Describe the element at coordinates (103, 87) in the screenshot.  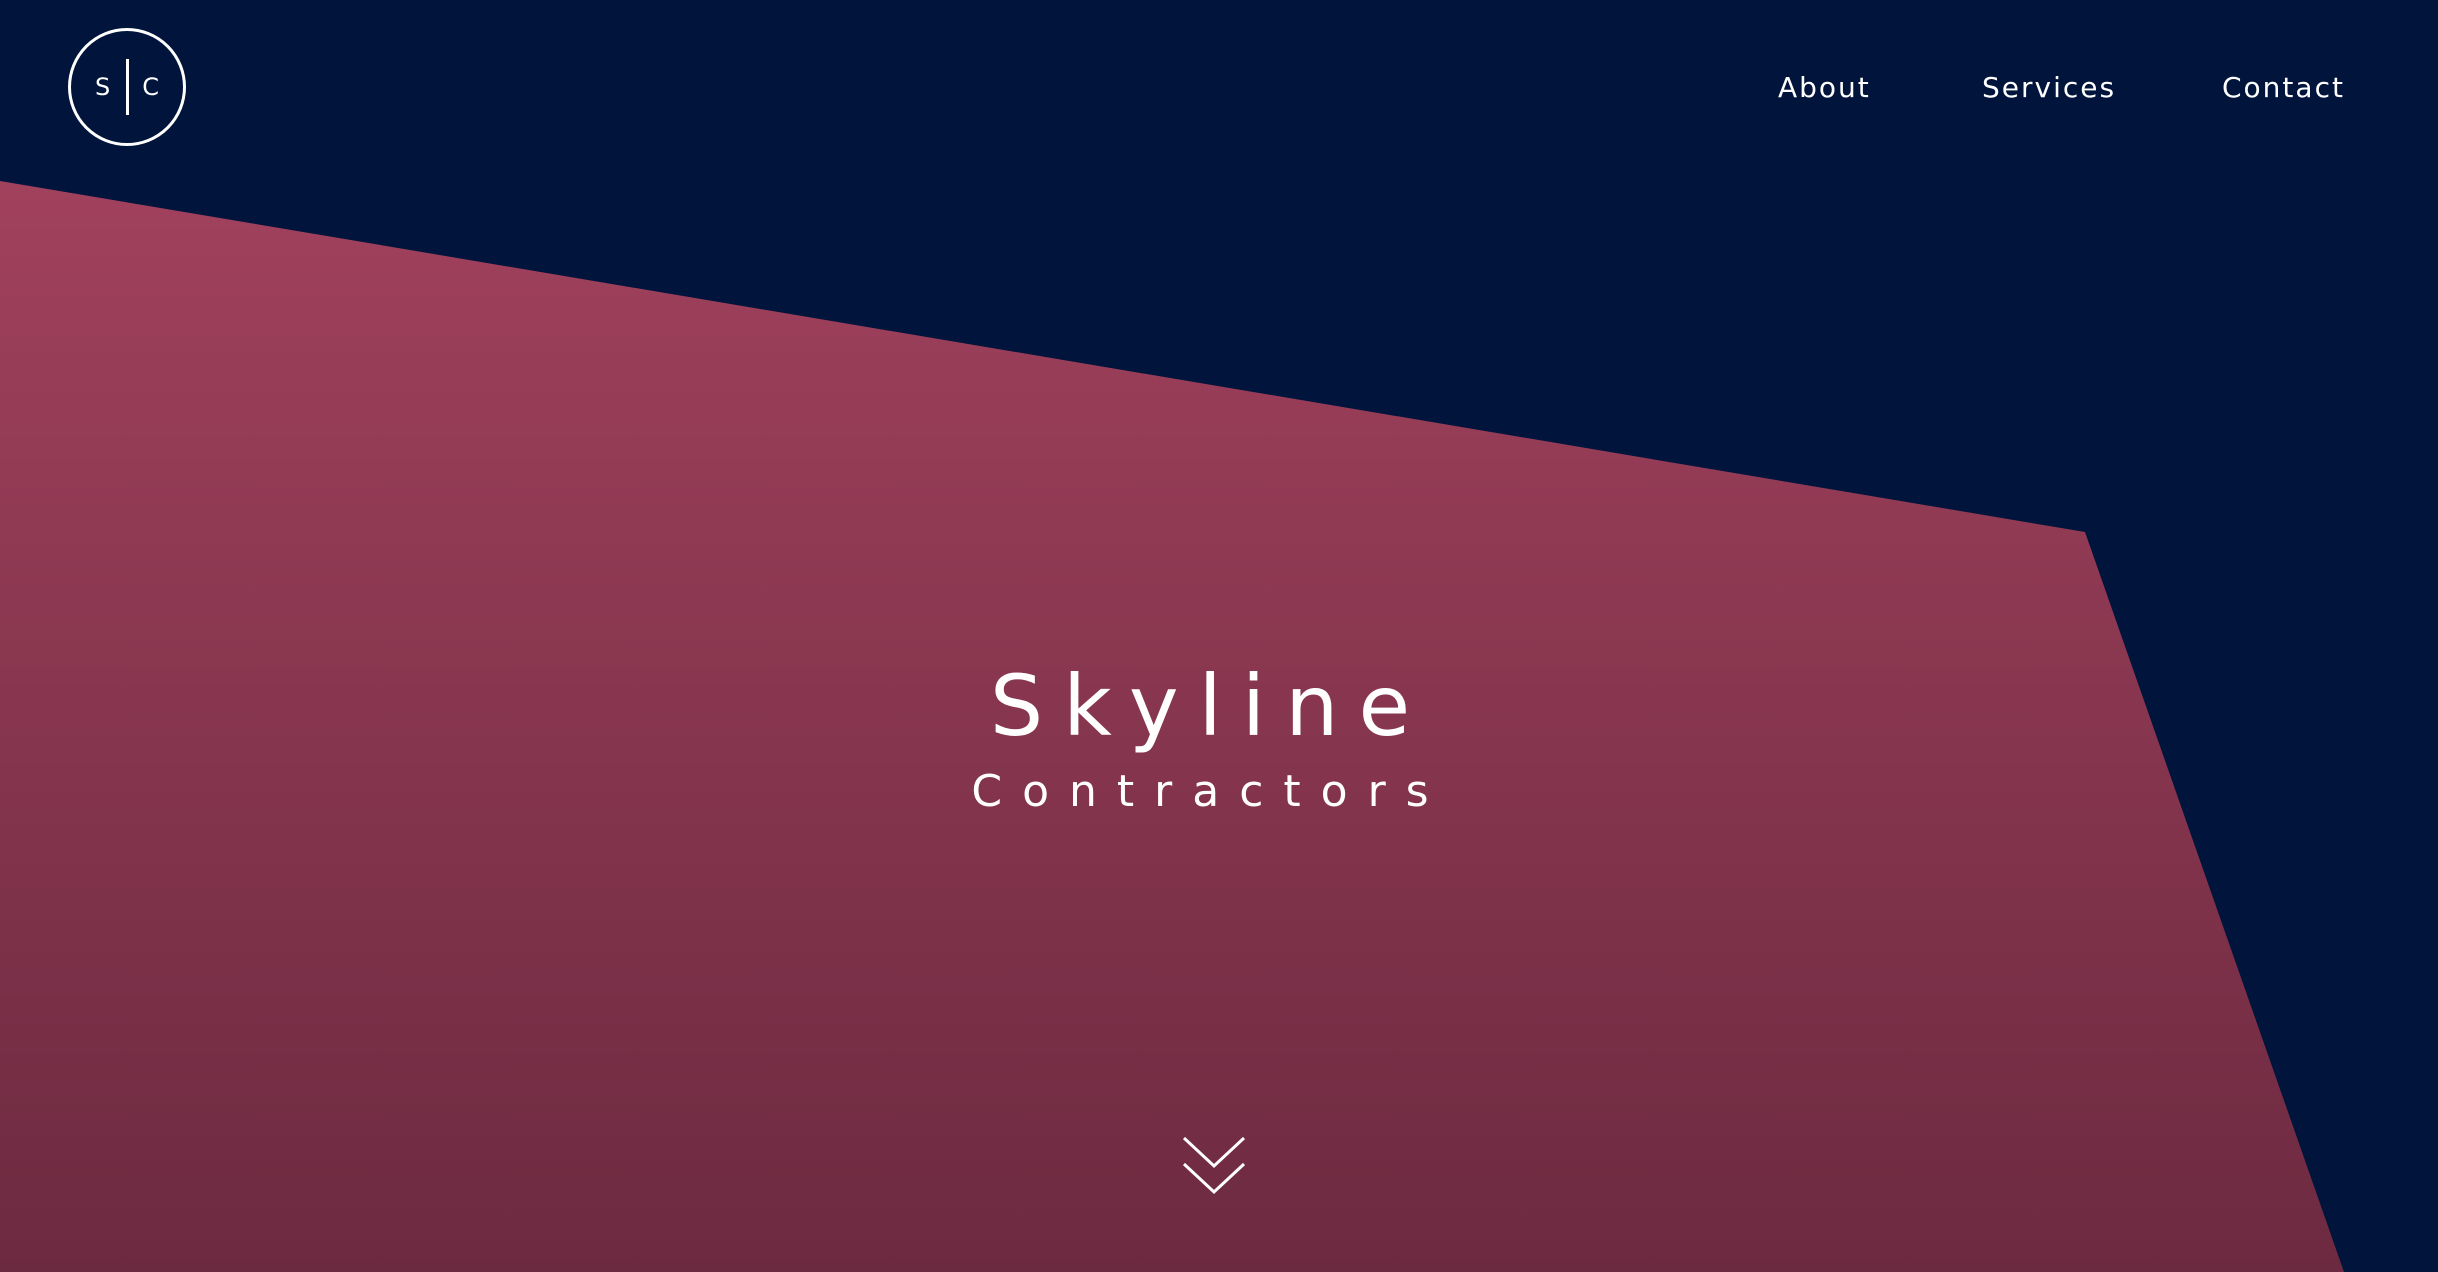
I see `logo-letter-s: S` at that location.